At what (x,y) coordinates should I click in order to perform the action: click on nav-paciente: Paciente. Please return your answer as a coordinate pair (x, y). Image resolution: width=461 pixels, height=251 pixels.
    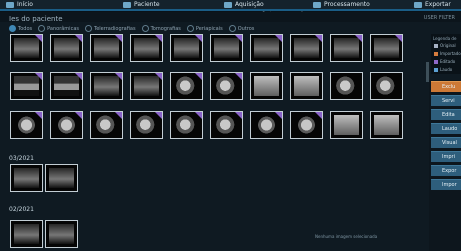
    Looking at the image, I should click on (141, 4).